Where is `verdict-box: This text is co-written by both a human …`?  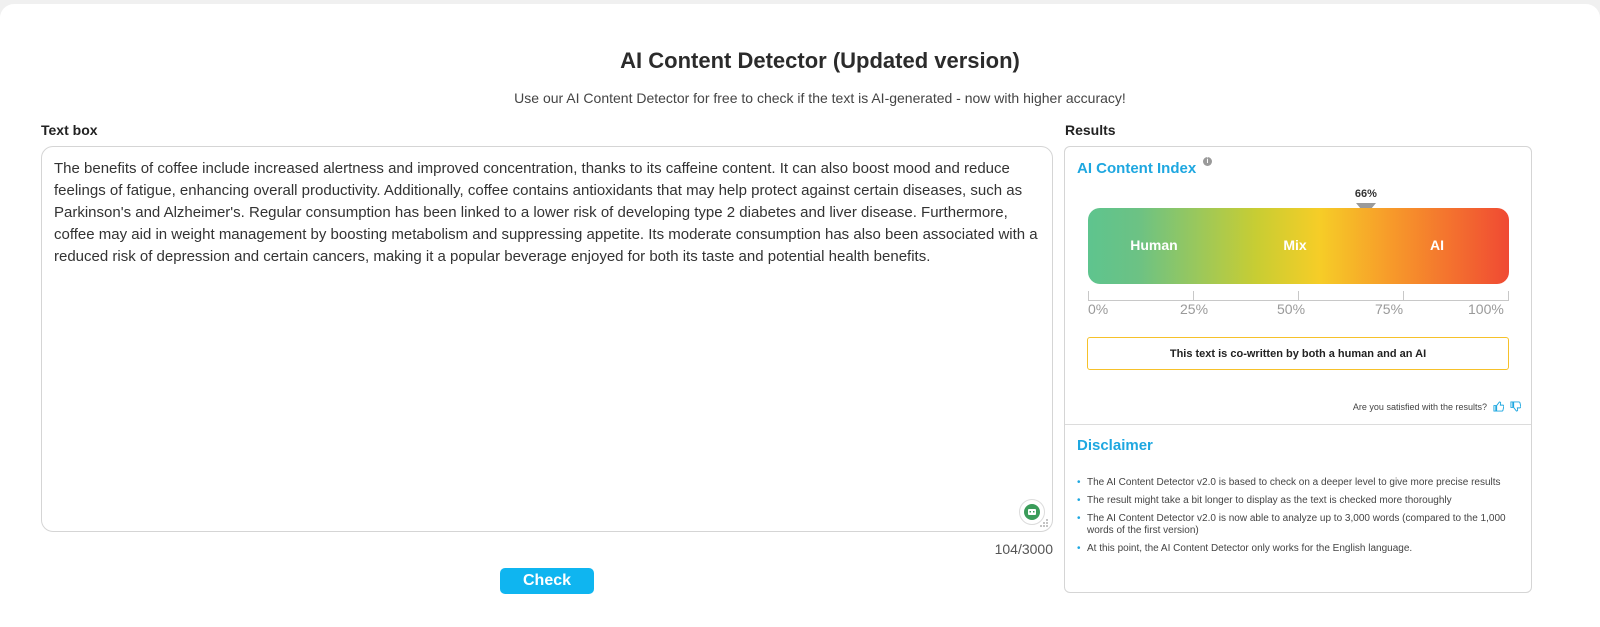
verdict-box: This text is co-written by both a human … is located at coordinates (1298, 353).